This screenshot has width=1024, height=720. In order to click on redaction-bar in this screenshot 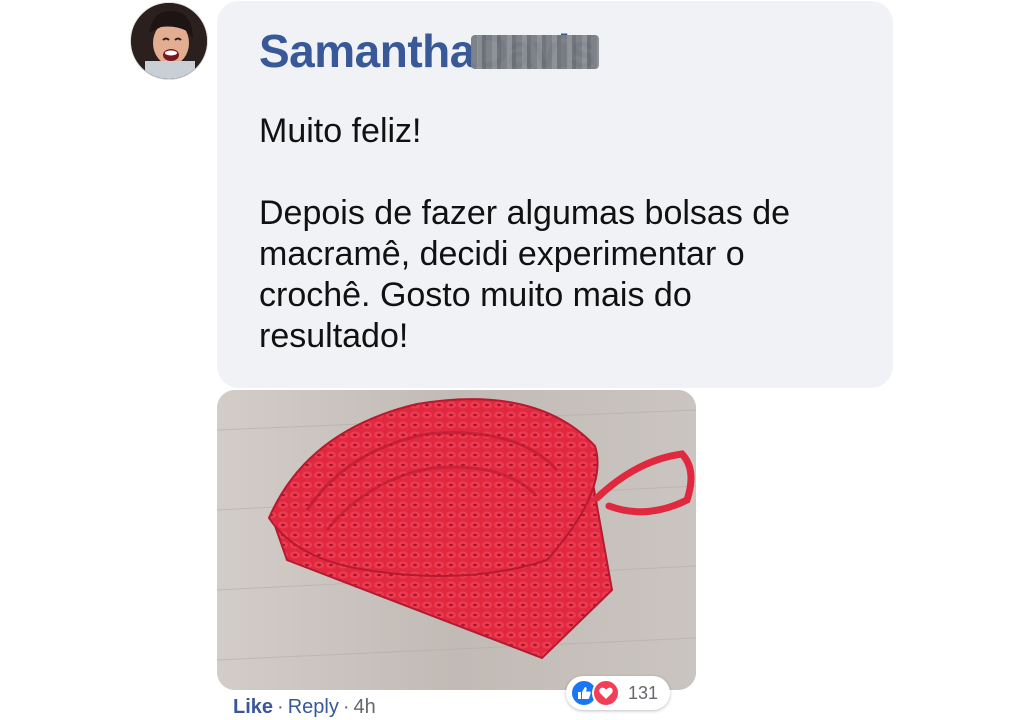, I will do `click(535, 52)`.